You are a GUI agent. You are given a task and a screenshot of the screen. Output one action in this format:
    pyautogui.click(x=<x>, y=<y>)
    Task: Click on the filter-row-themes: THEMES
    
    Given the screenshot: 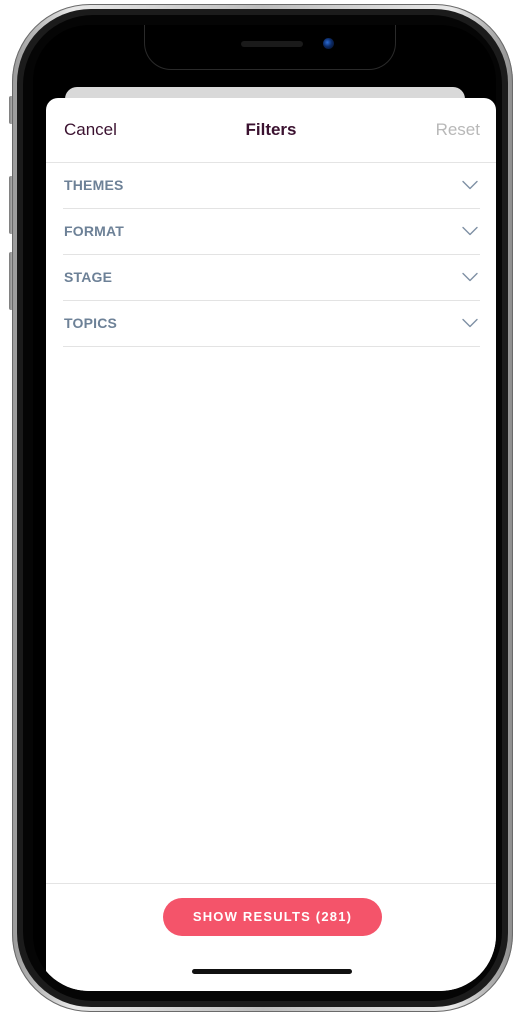 What is the action you would take?
    pyautogui.click(x=271, y=186)
    